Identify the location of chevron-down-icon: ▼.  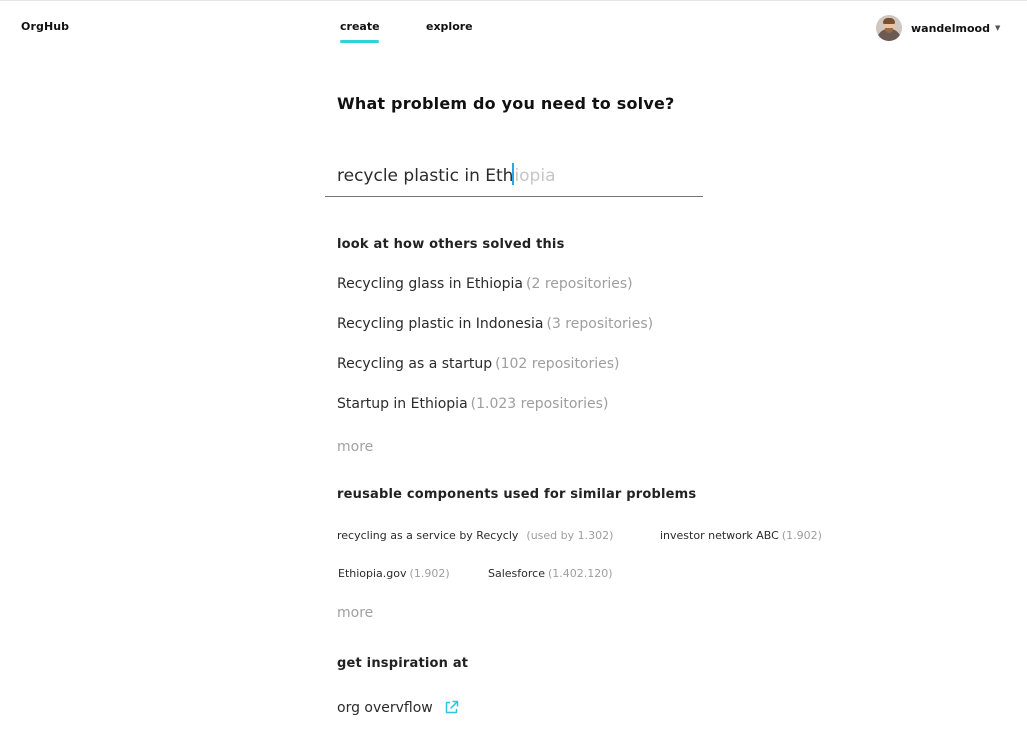
(997, 28).